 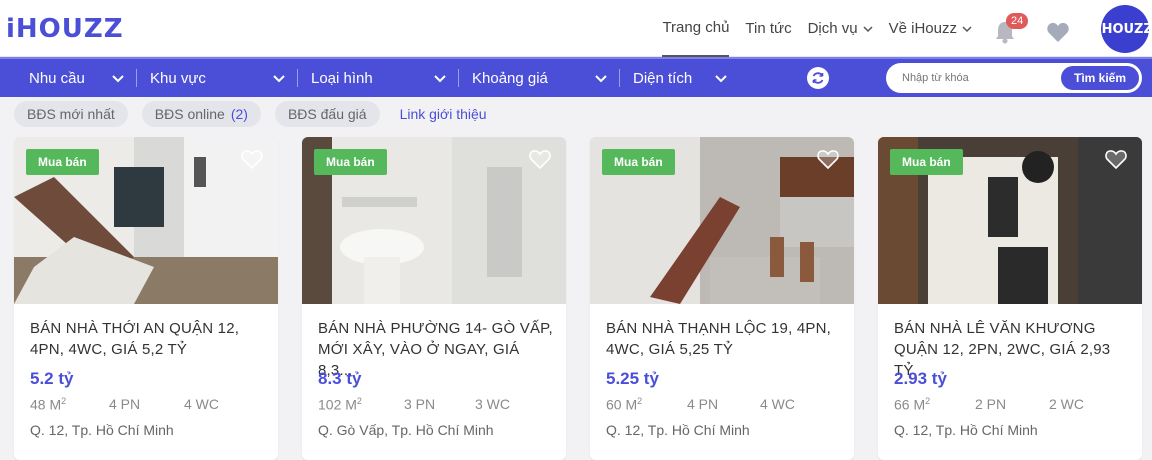 I want to click on chip-label: BĐS mới nhất, so click(x=71, y=114).